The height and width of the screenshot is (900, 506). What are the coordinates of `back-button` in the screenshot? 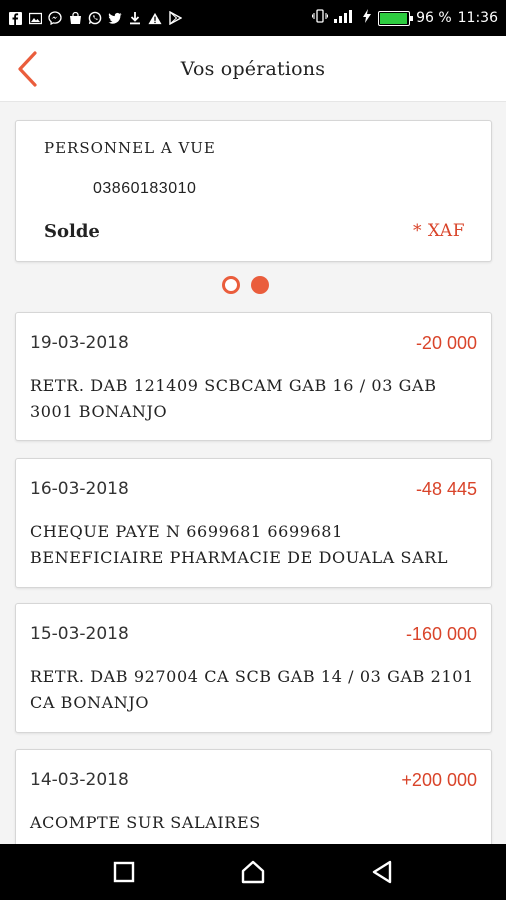 It's located at (27, 69).